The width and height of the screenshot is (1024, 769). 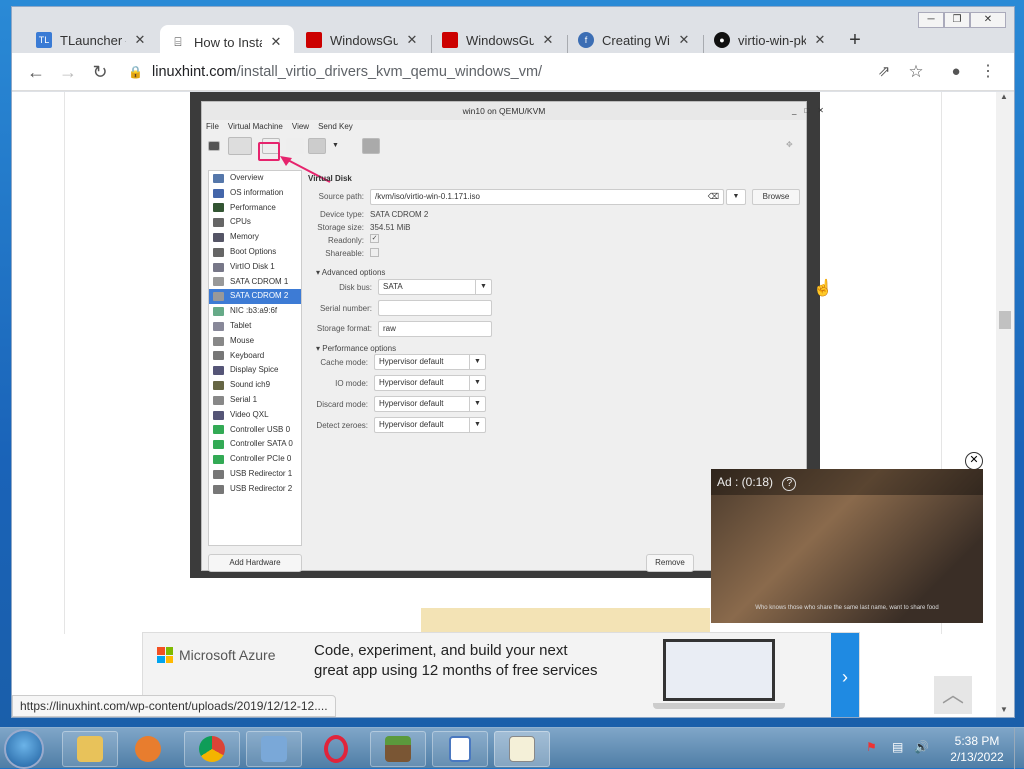 I want to click on reload-icon: ↻, so click(x=100, y=73).